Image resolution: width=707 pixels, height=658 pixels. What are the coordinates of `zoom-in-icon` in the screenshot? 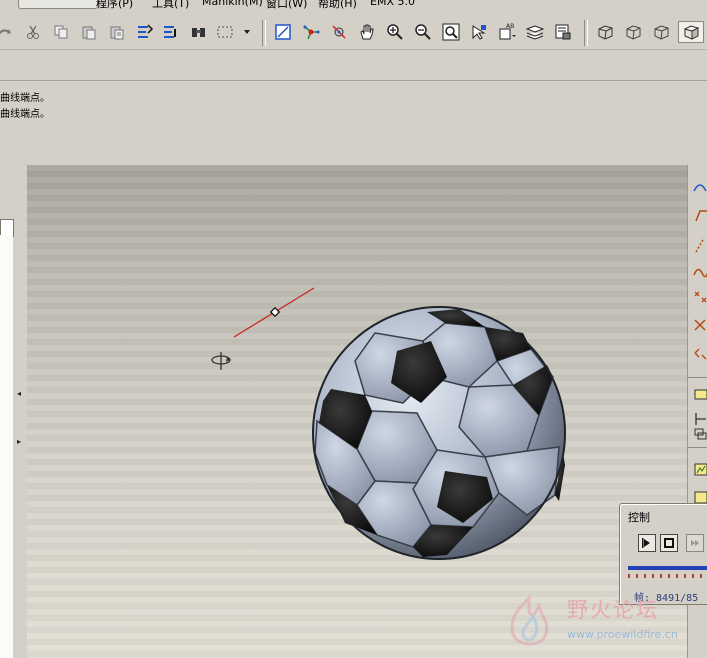 It's located at (395, 32).